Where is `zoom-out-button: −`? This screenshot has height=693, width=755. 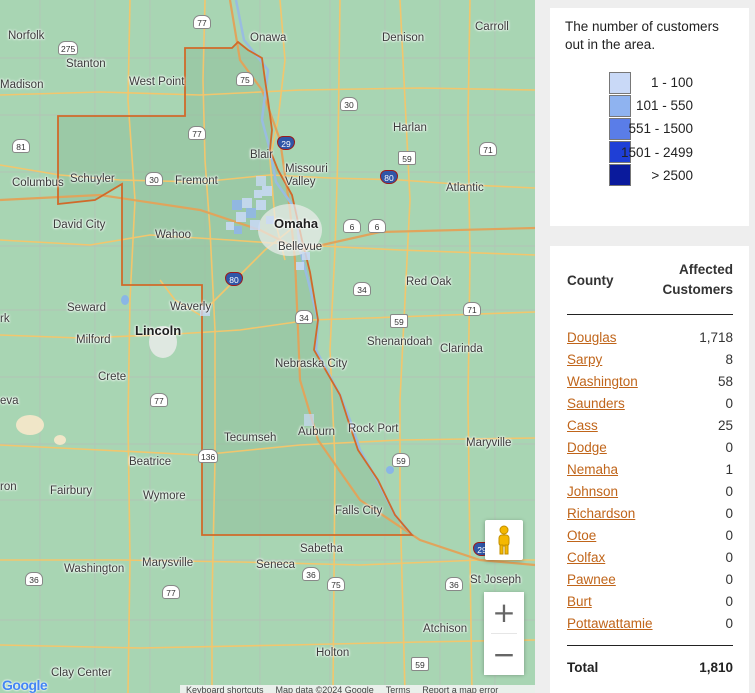 zoom-out-button: − is located at coordinates (504, 654).